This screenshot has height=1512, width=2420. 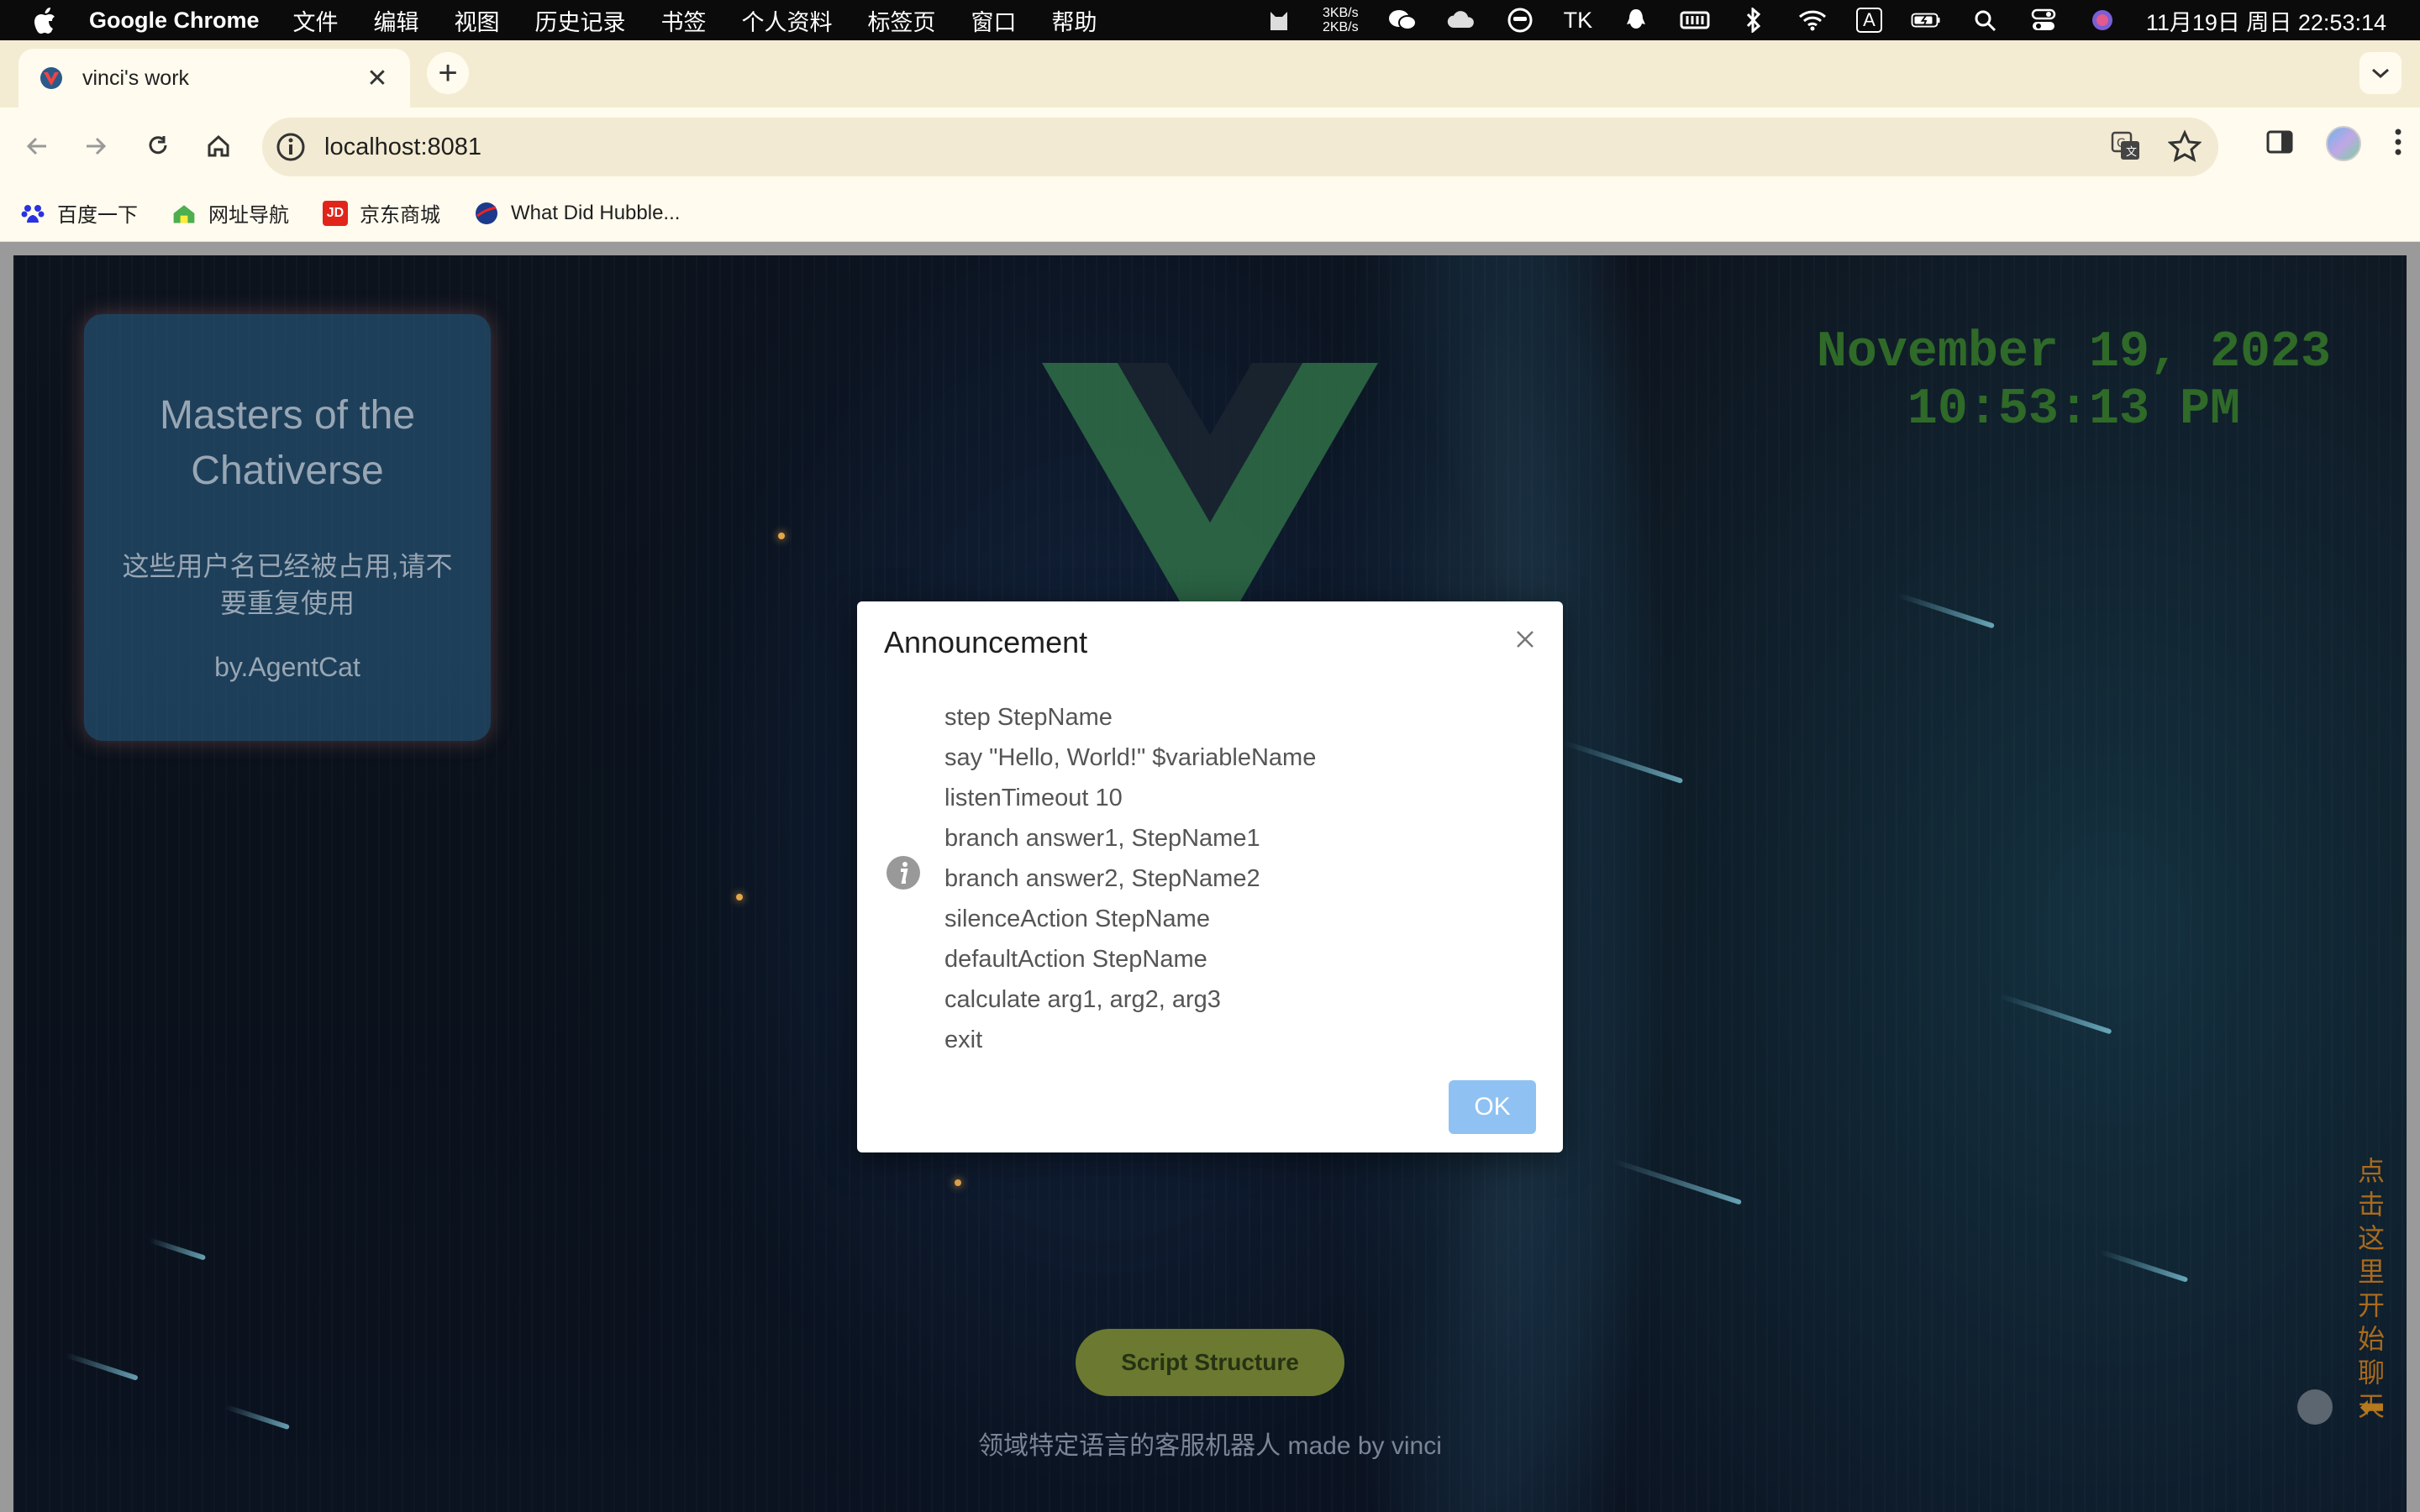 What do you see at coordinates (37, 146) in the screenshot?
I see `back-arrow-icon` at bounding box center [37, 146].